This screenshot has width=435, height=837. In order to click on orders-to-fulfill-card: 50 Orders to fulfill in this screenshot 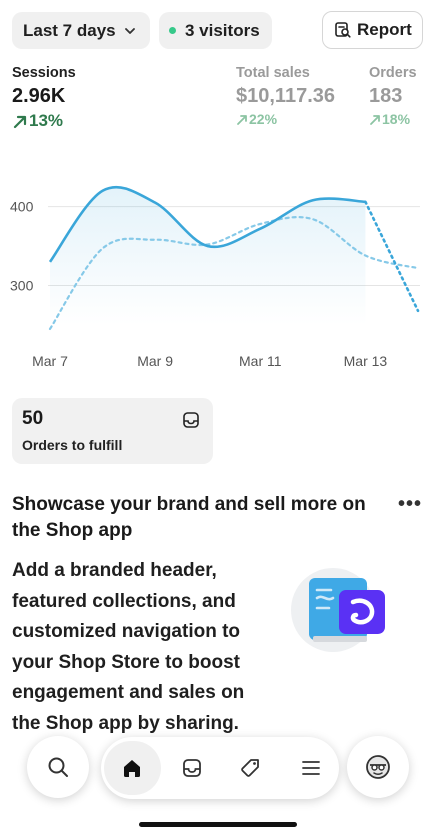, I will do `click(112, 431)`.